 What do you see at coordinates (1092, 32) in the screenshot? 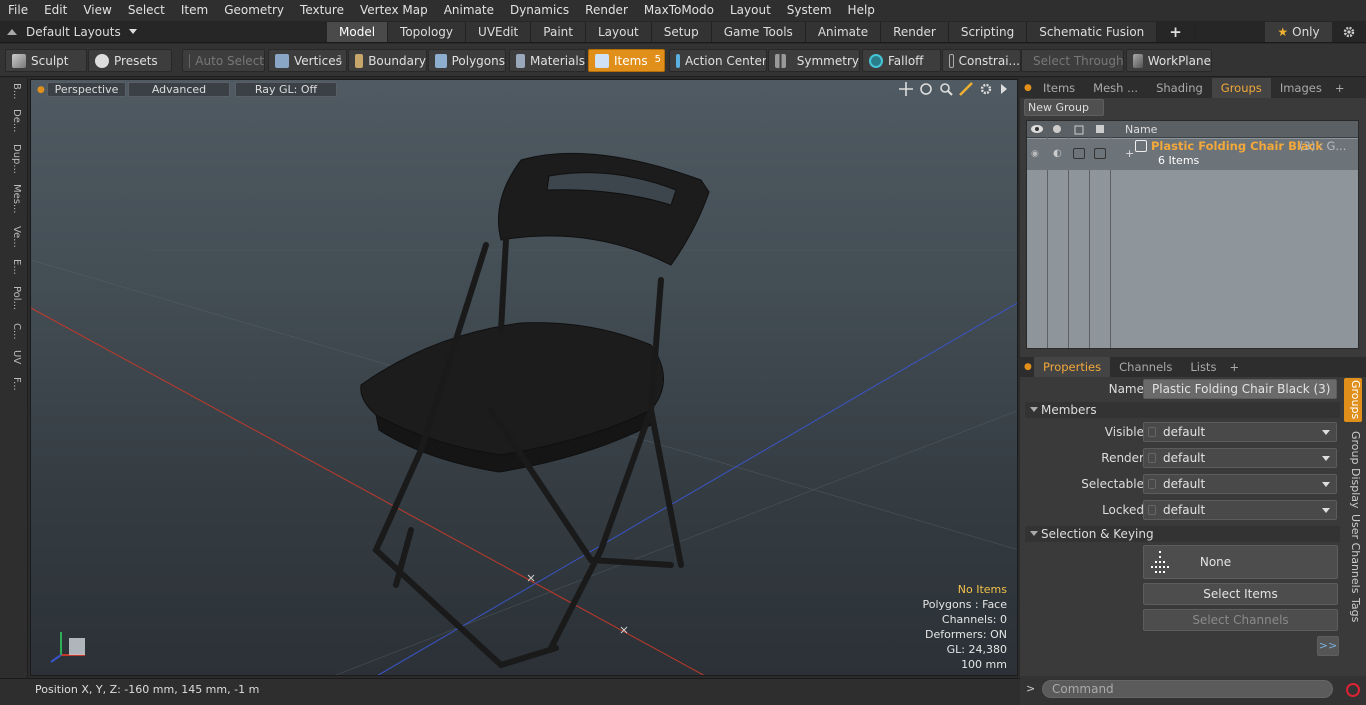
I see `tab-schematic-fusion: Schematic Fusion` at bounding box center [1092, 32].